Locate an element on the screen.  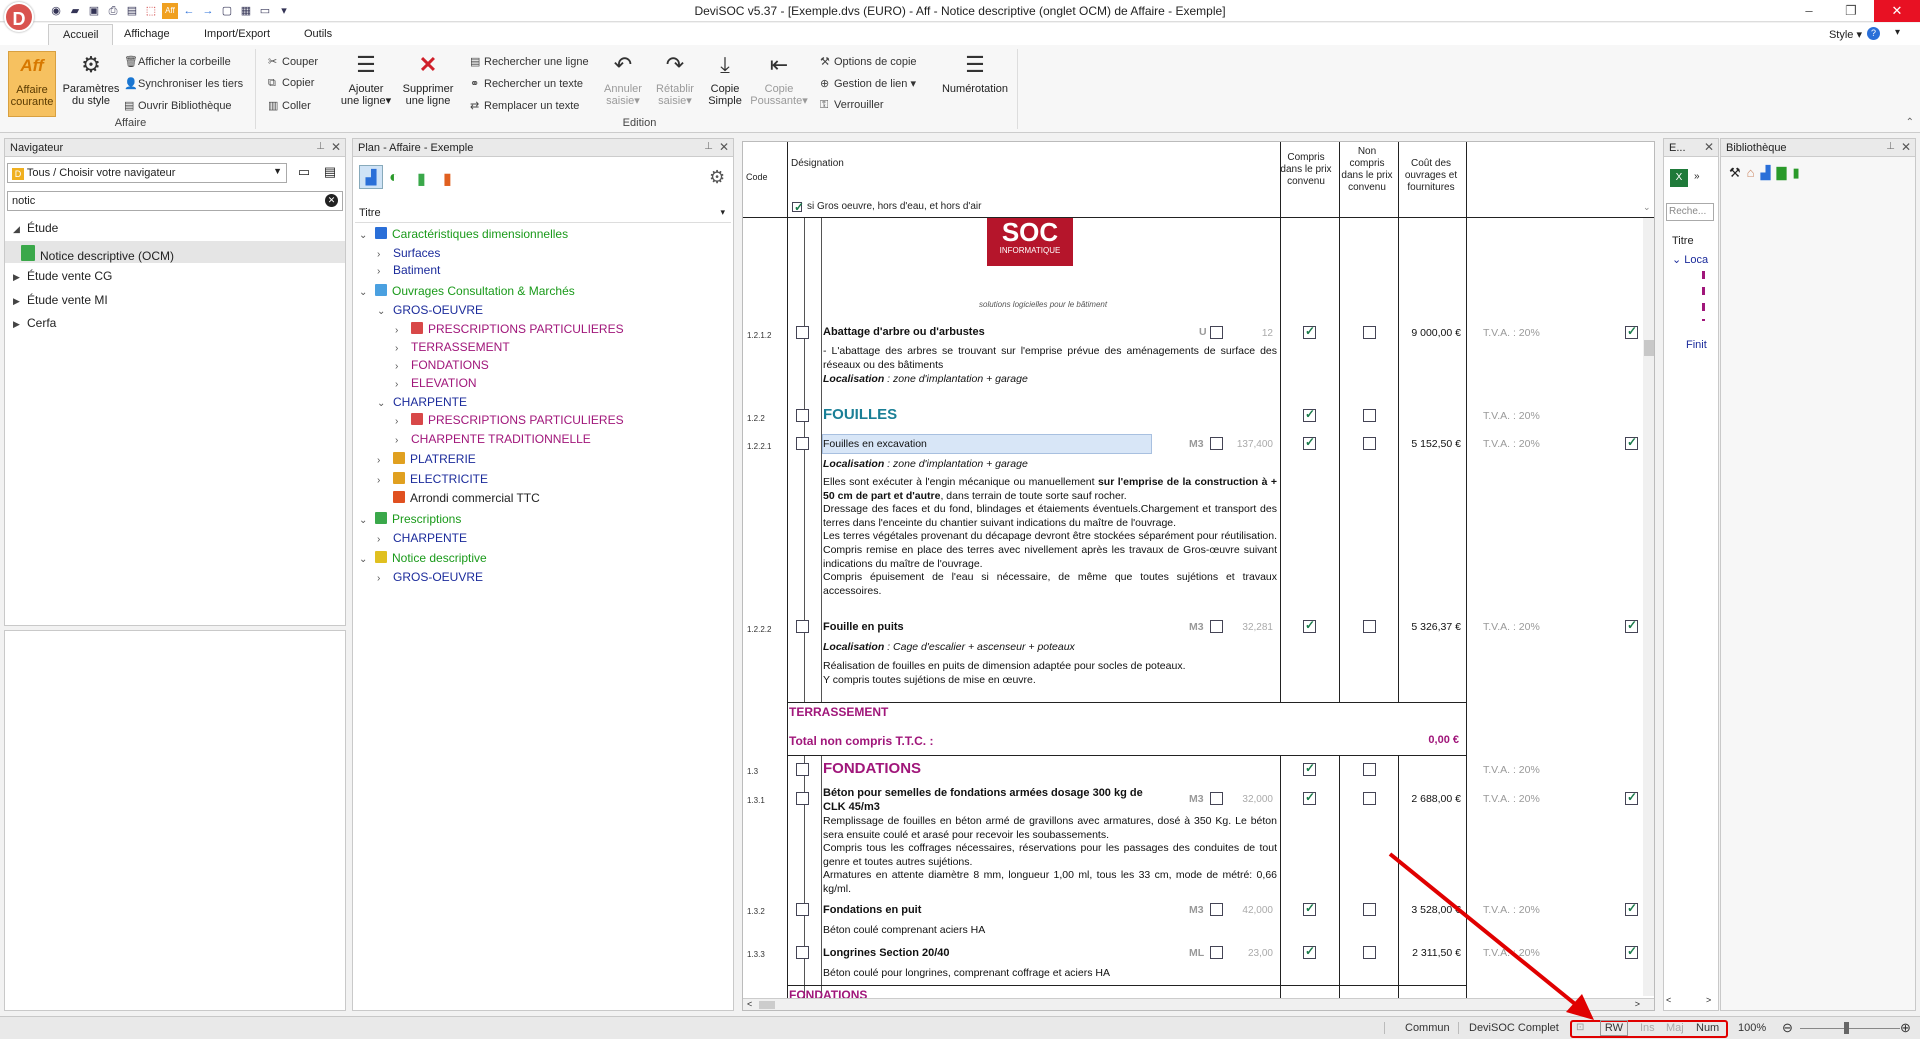
plan-tree-item: › CHARPENTE is located at coordinates (422, 538).